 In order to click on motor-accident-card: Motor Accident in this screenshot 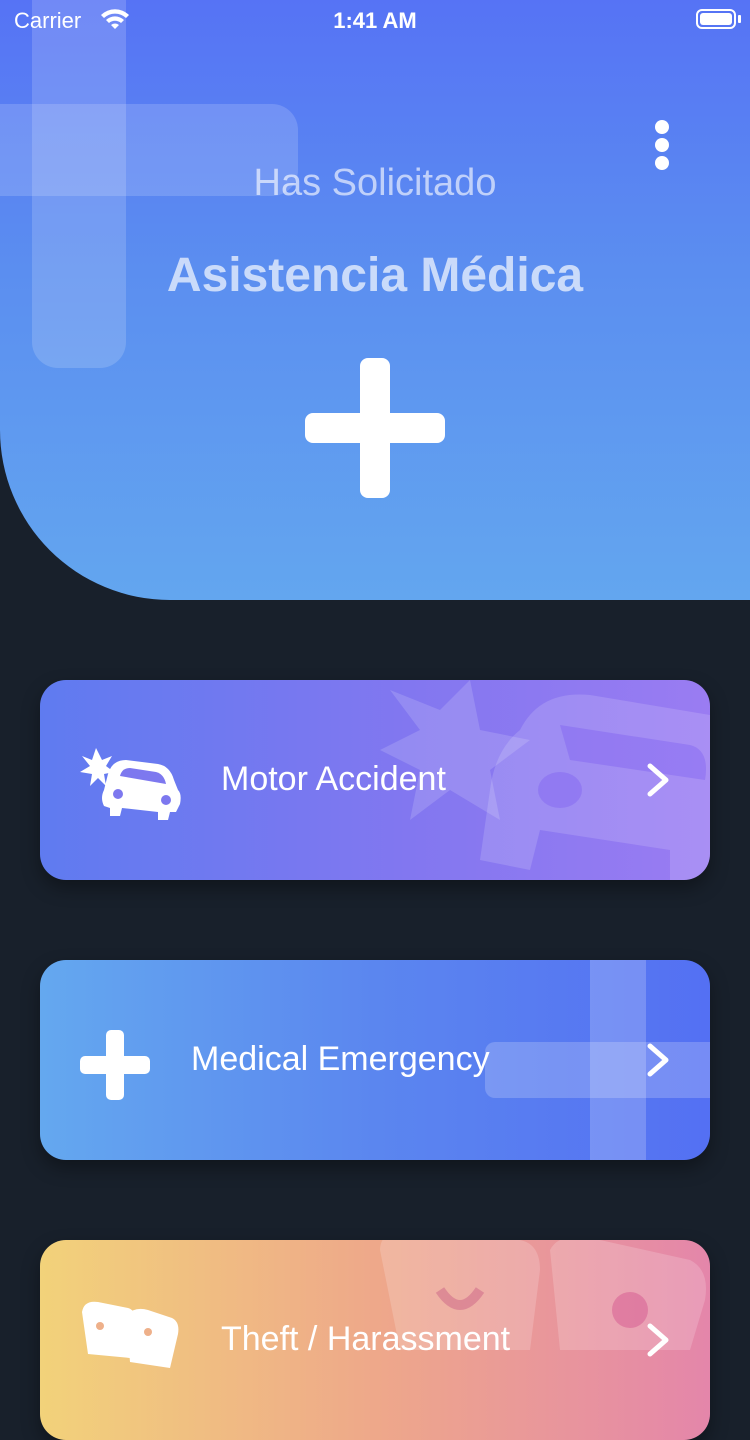, I will do `click(375, 780)`.